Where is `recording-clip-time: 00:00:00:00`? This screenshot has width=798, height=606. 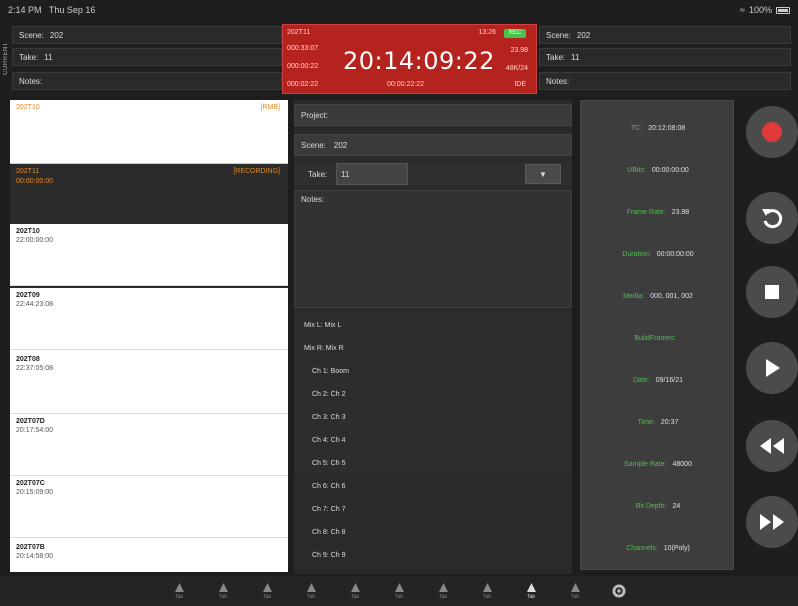 recording-clip-time: 00:00:00:00 is located at coordinates (34, 181).